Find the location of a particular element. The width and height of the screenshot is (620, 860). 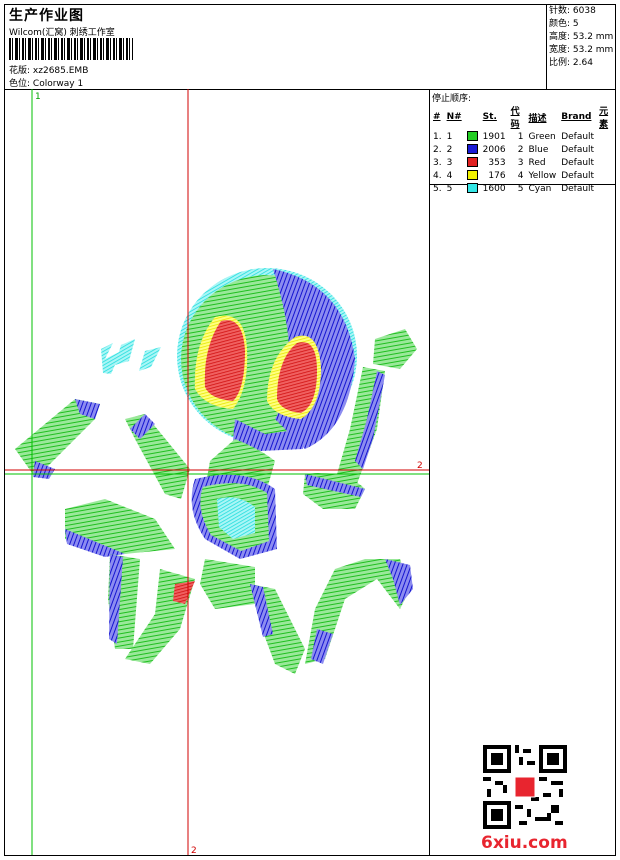

col-header: St. is located at coordinates (489, 117).